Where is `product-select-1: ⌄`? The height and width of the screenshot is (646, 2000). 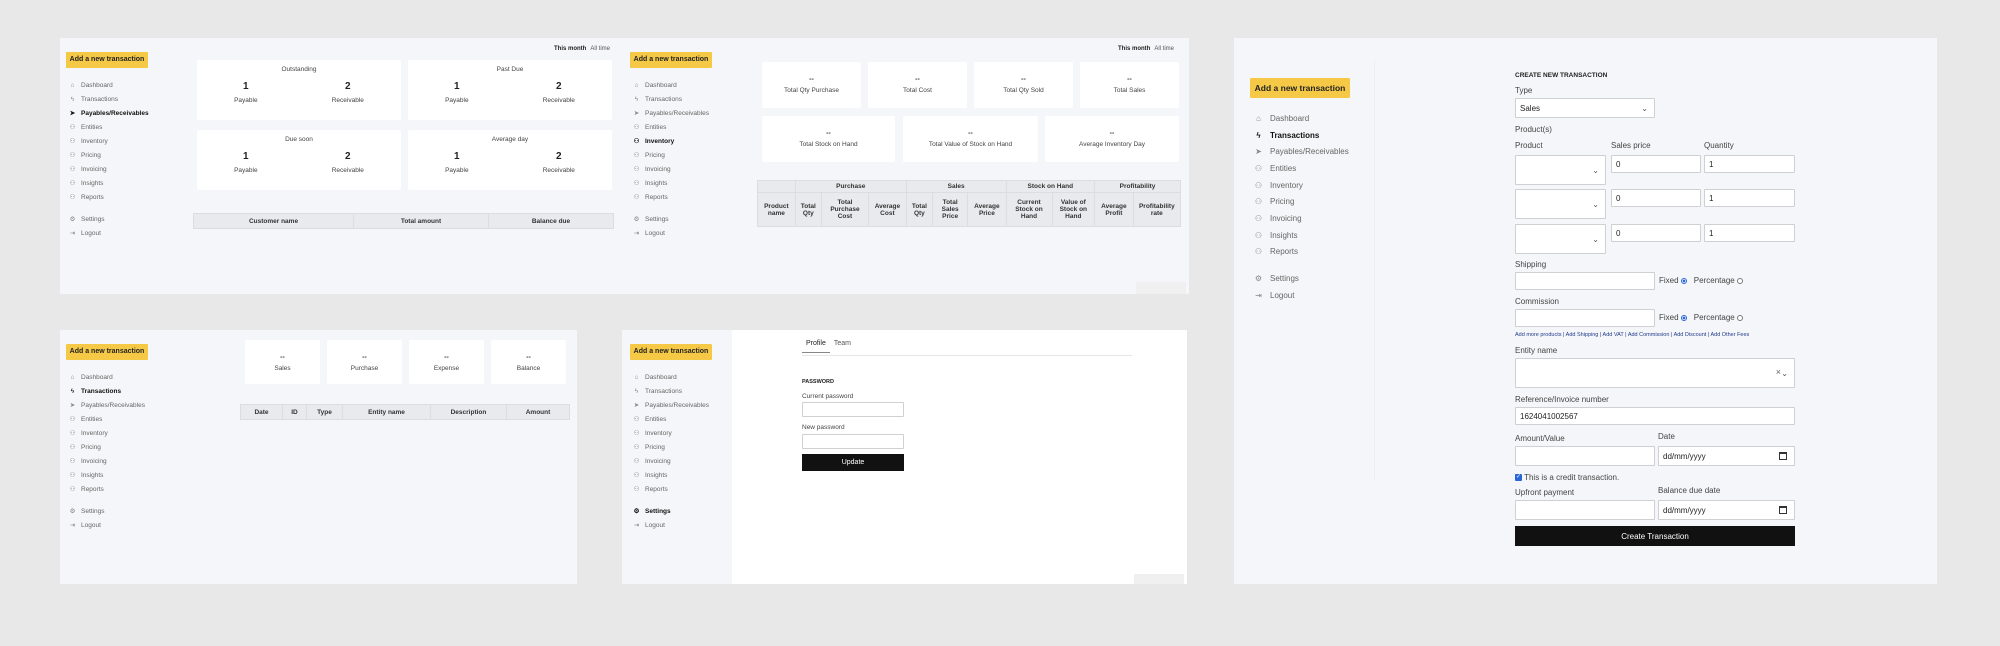 product-select-1: ⌄ is located at coordinates (1560, 170).